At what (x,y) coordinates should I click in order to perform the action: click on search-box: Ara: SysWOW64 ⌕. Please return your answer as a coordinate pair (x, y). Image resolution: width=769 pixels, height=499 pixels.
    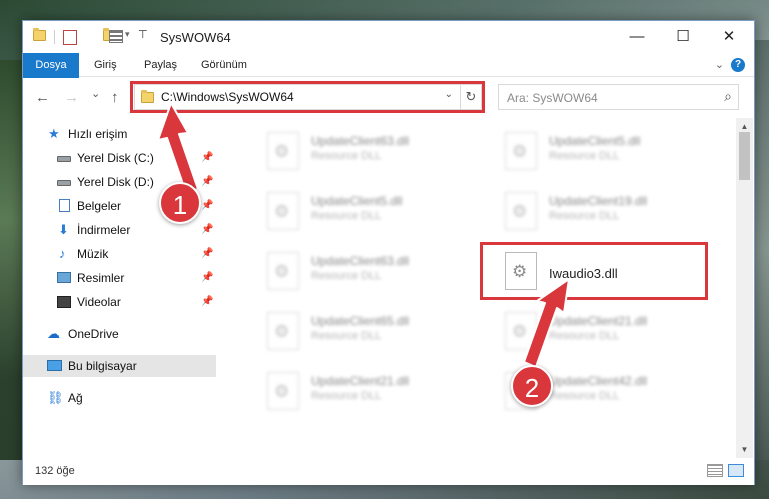
    Looking at the image, I should click on (618, 97).